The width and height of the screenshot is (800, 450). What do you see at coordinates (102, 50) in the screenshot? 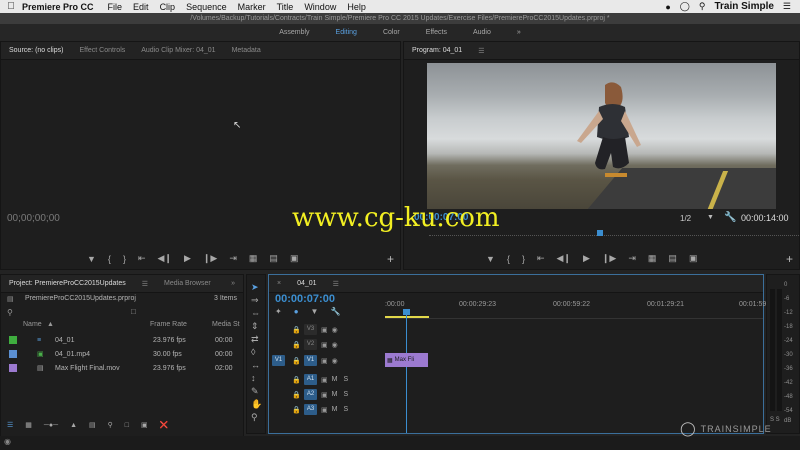
I see `tab-effect-controls: Effect Controls` at bounding box center [102, 50].